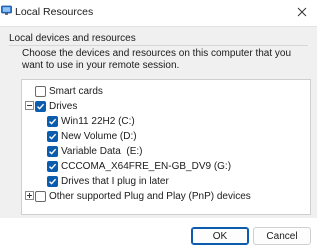 The image size is (320, 250). I want to click on tree-item-label: Drives, so click(63, 106).